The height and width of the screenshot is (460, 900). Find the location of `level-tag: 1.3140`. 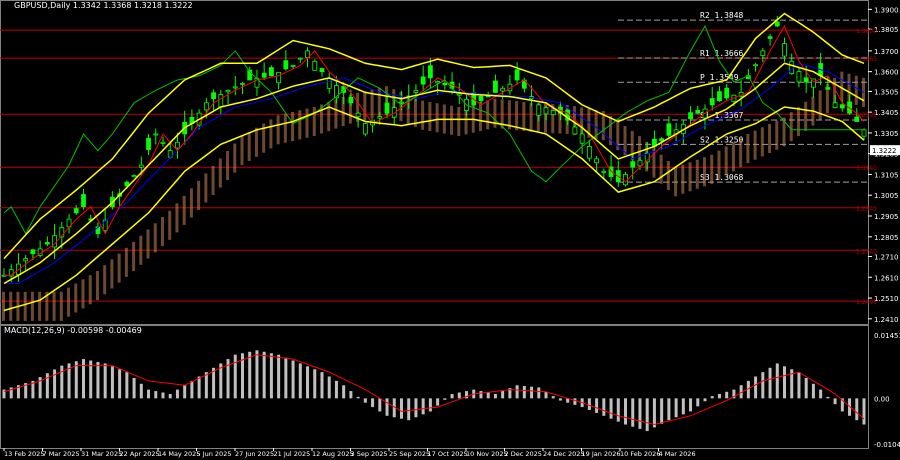

level-tag: 1.3140 is located at coordinates (866, 168).